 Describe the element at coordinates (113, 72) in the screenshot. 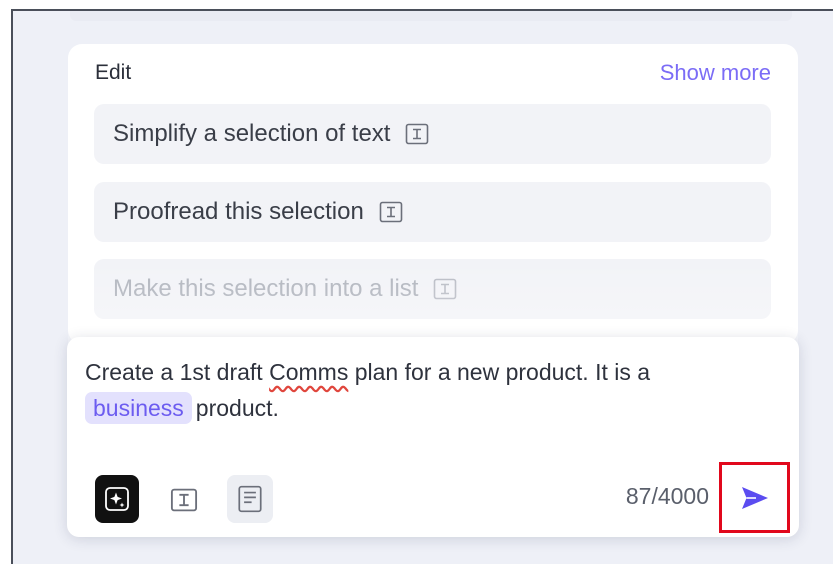

I see `section-title: Edit` at that location.